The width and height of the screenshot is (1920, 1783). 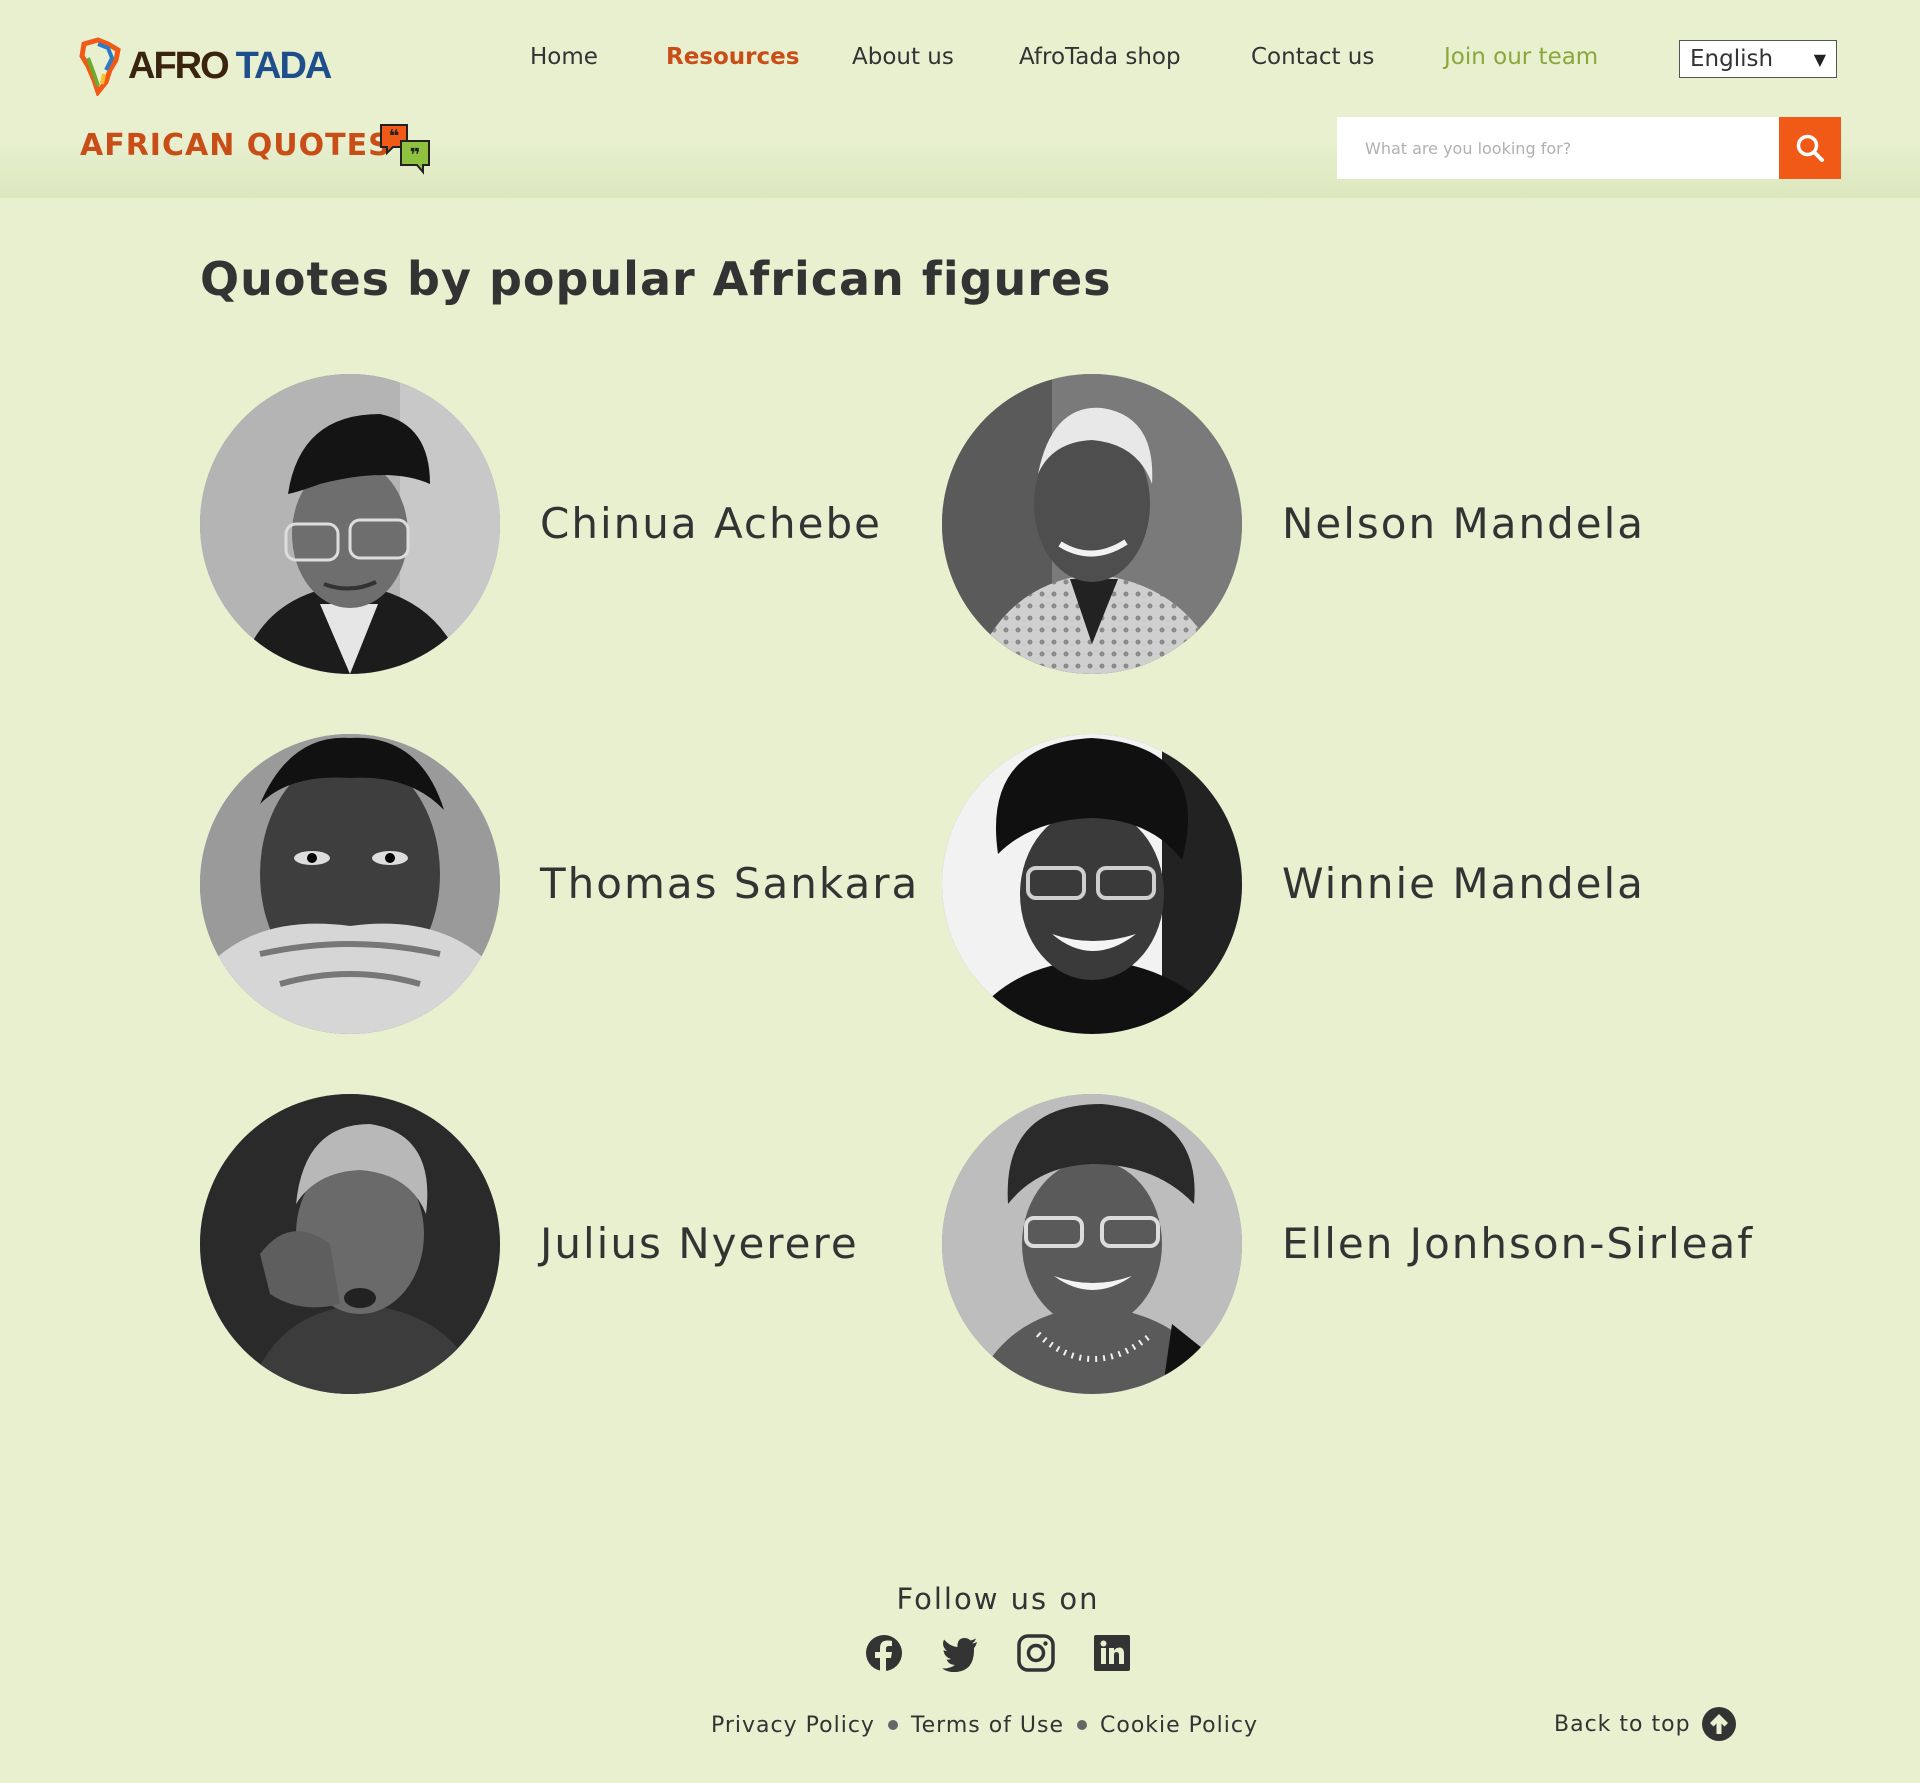 What do you see at coordinates (793, 1725) in the screenshot?
I see `privacy-policy-link: Privacy Policy` at bounding box center [793, 1725].